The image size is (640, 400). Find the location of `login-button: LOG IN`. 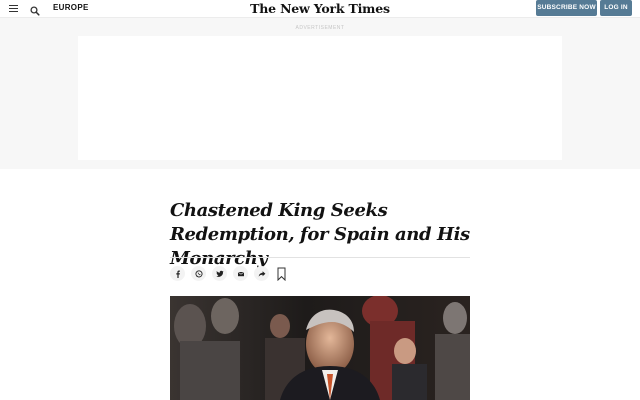

login-button: LOG IN is located at coordinates (616, 8).